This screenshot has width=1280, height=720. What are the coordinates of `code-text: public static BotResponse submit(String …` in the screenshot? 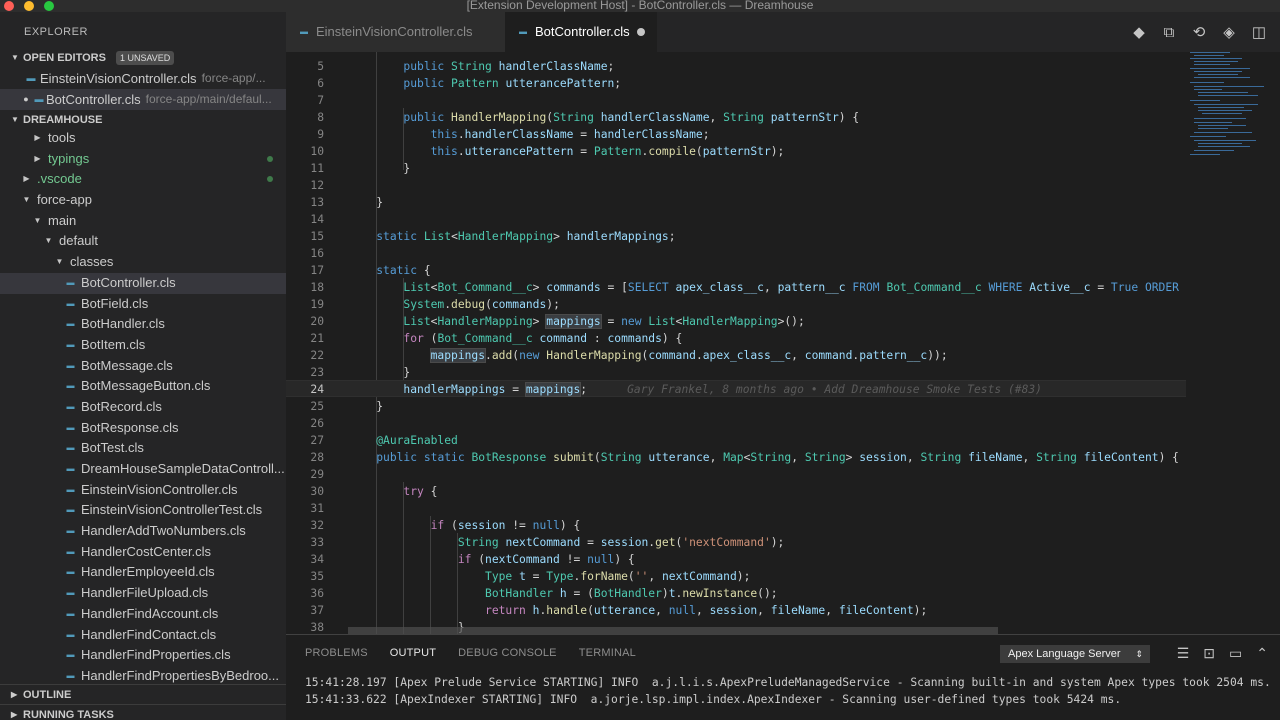 It's located at (777, 457).